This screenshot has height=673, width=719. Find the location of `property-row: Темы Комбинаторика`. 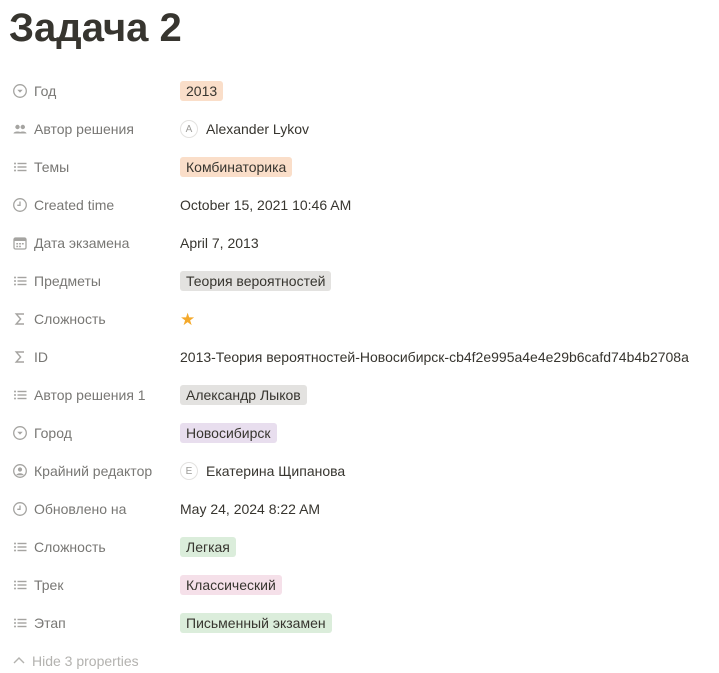

property-row: Темы Комбинаторика is located at coordinates (359, 167).